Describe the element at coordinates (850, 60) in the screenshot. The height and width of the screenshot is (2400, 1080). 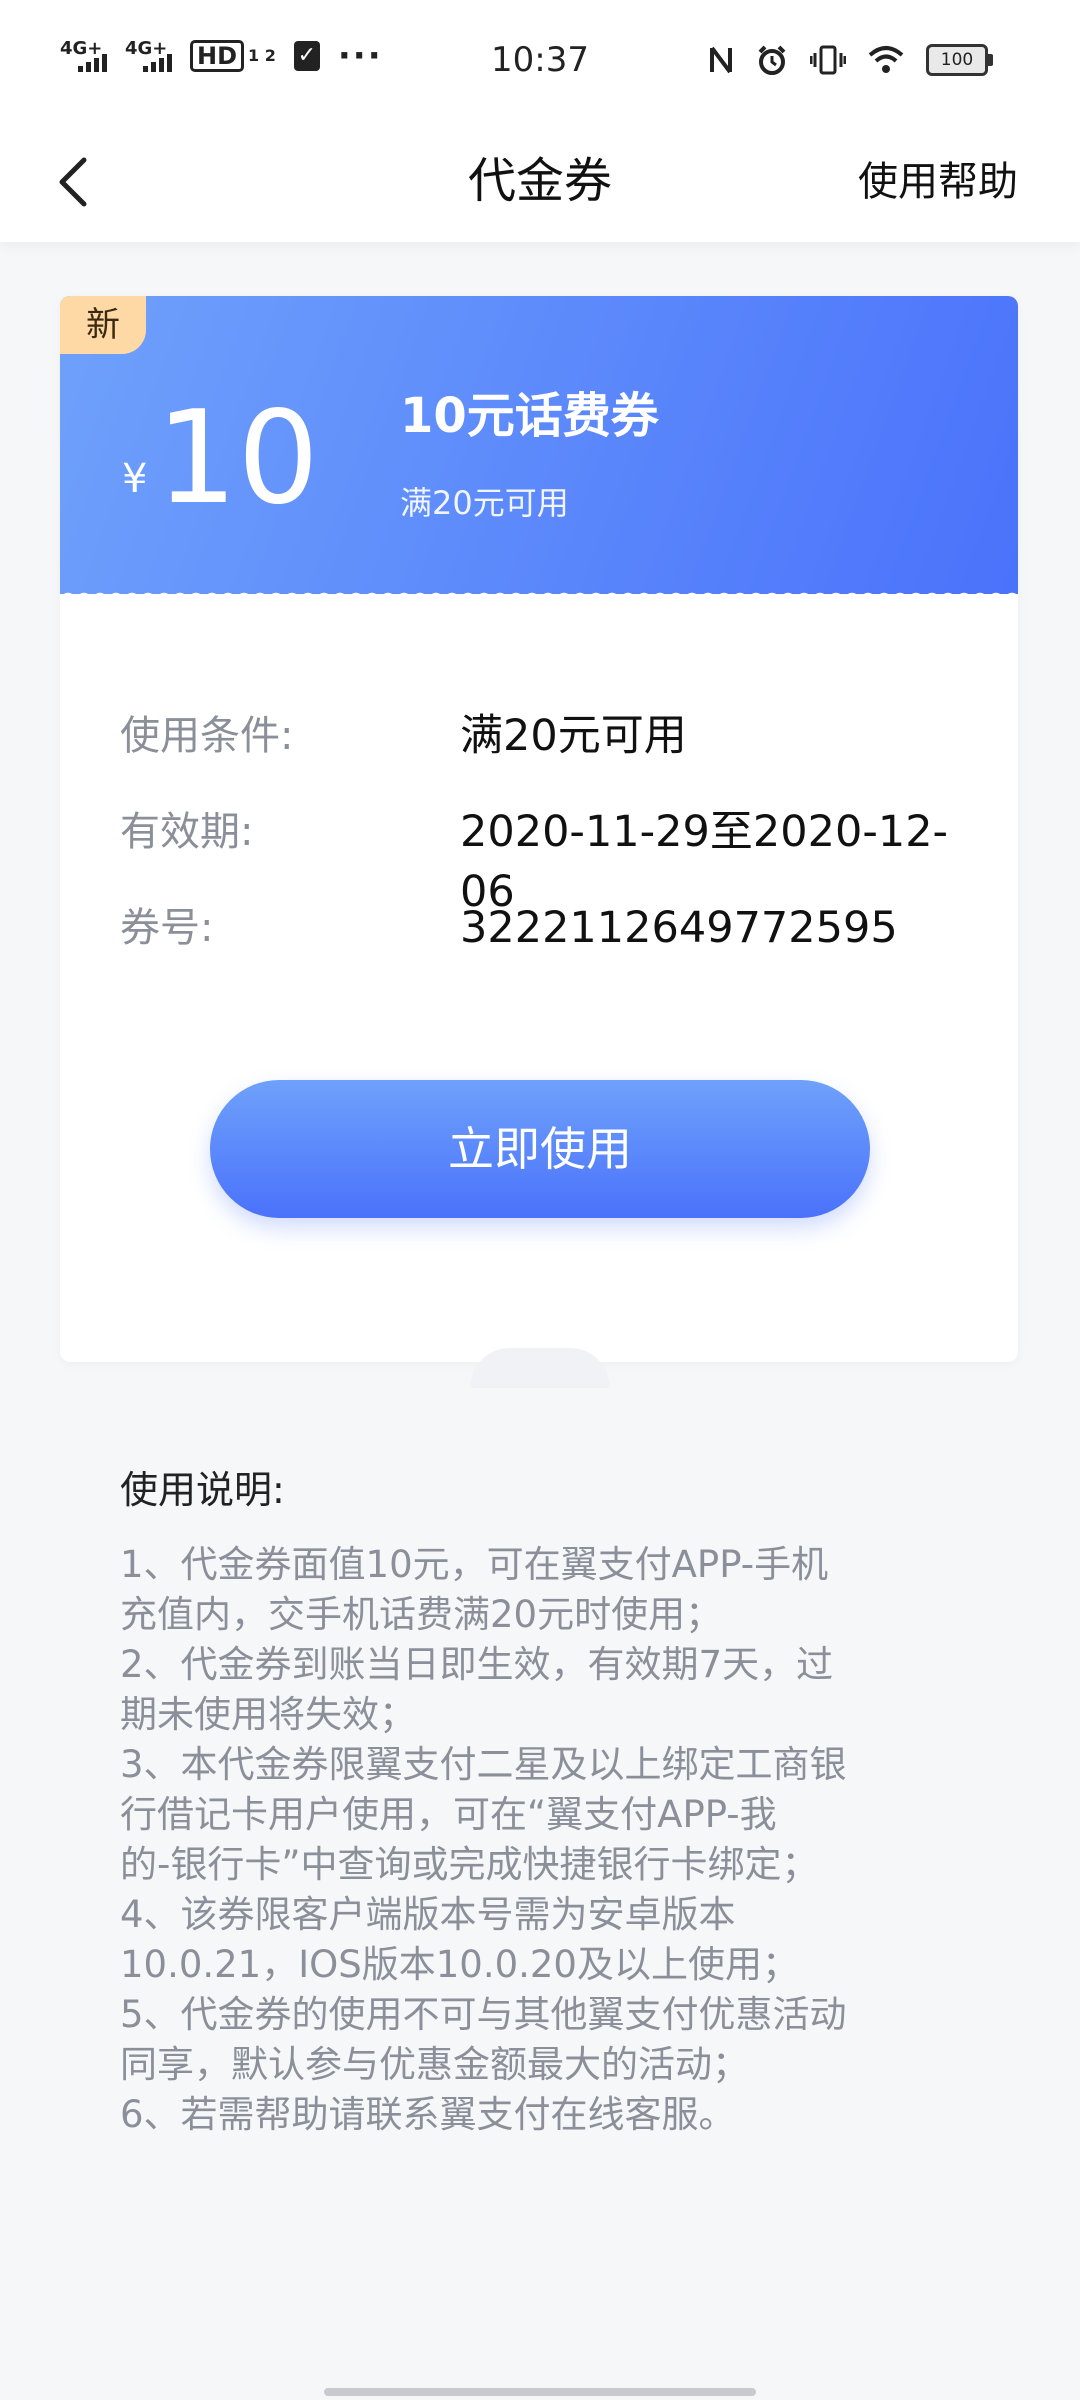
I see `status-right: 100` at that location.